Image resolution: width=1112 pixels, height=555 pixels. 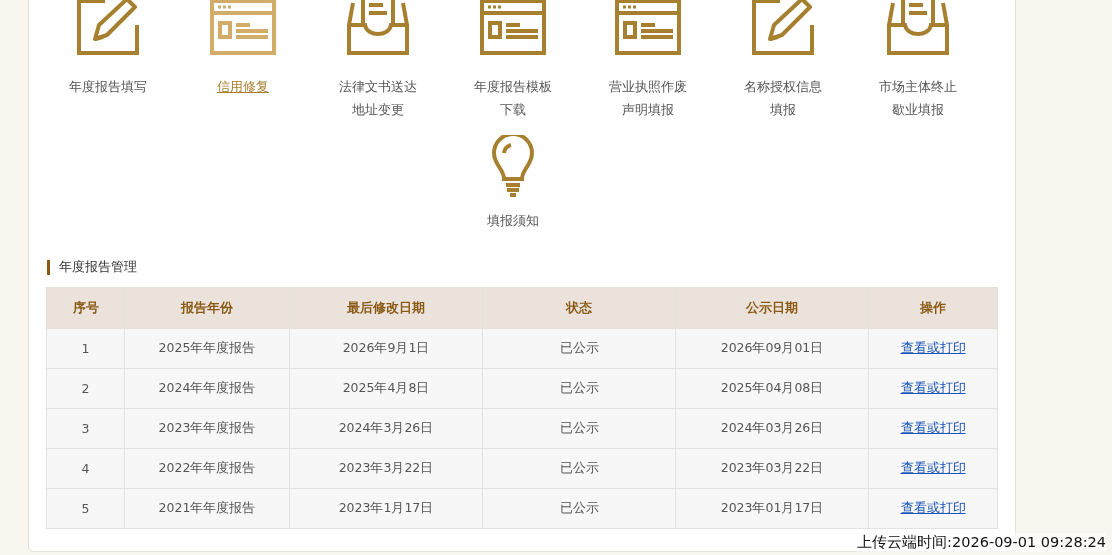 What do you see at coordinates (513, 98) in the screenshot?
I see `service-link: 年度报告模板下载` at bounding box center [513, 98].